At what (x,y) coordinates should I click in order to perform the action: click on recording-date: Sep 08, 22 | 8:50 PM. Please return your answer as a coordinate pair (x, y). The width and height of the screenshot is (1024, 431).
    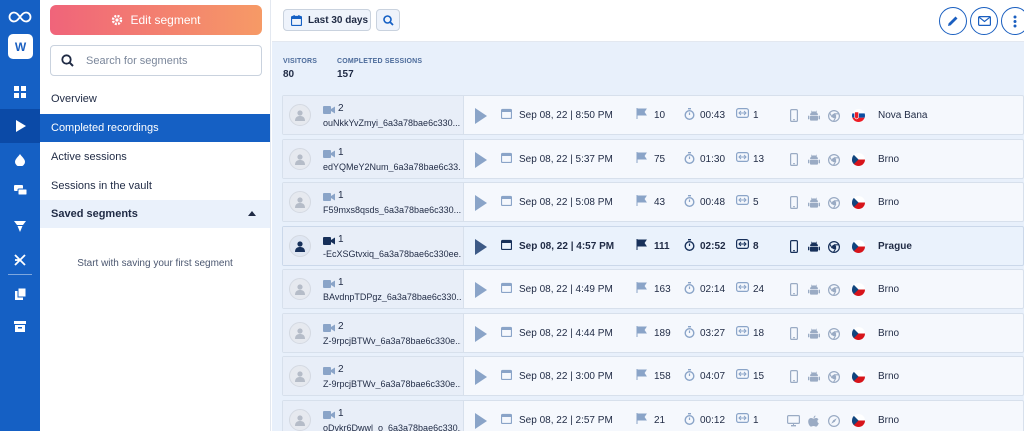
    Looking at the image, I should click on (566, 115).